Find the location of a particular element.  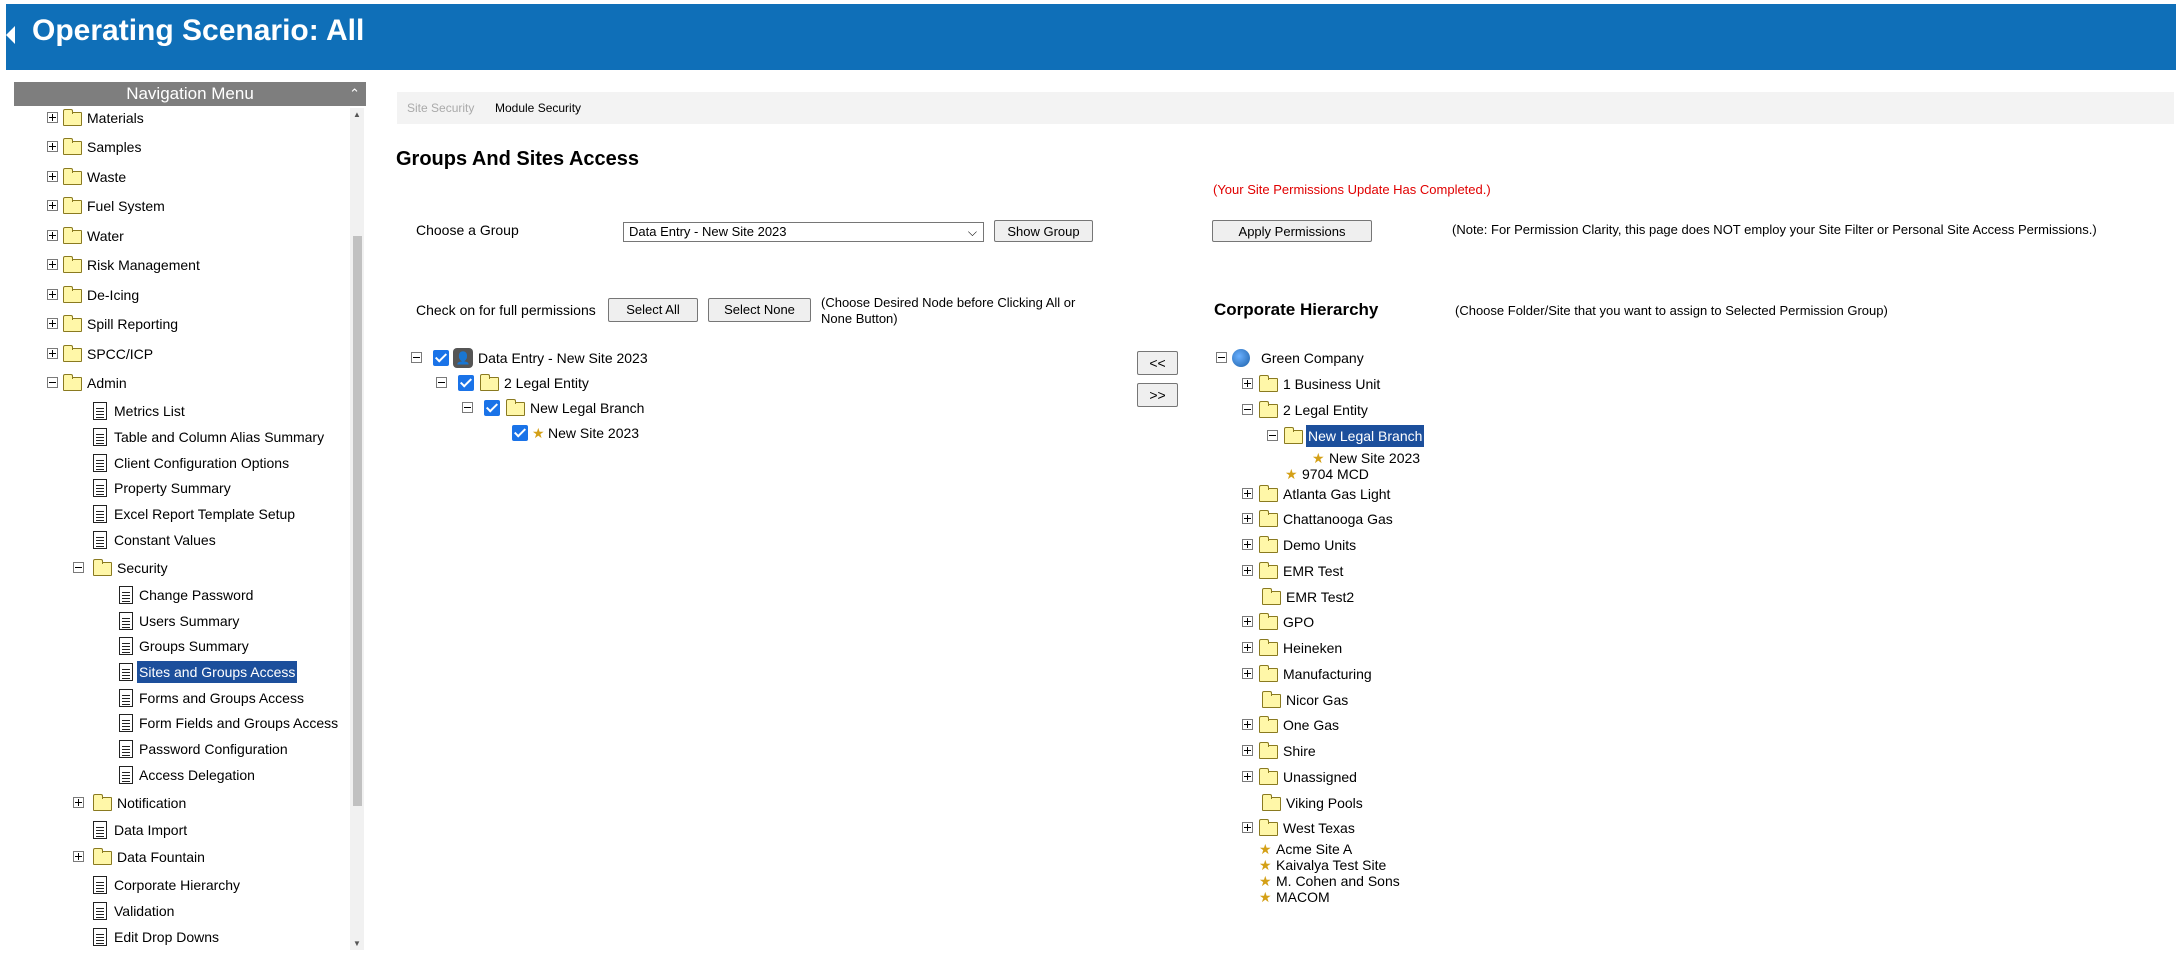

group-icon: 👤 is located at coordinates (463, 358).